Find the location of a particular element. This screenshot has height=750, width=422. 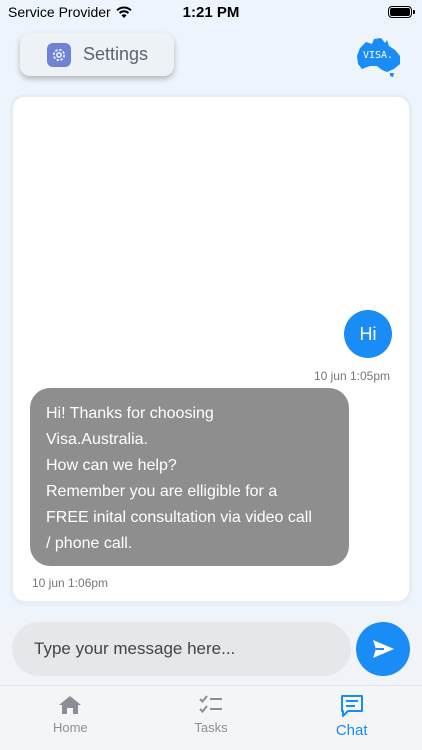

message-timestamp: 10 jun 1:05pm is located at coordinates (351, 376).